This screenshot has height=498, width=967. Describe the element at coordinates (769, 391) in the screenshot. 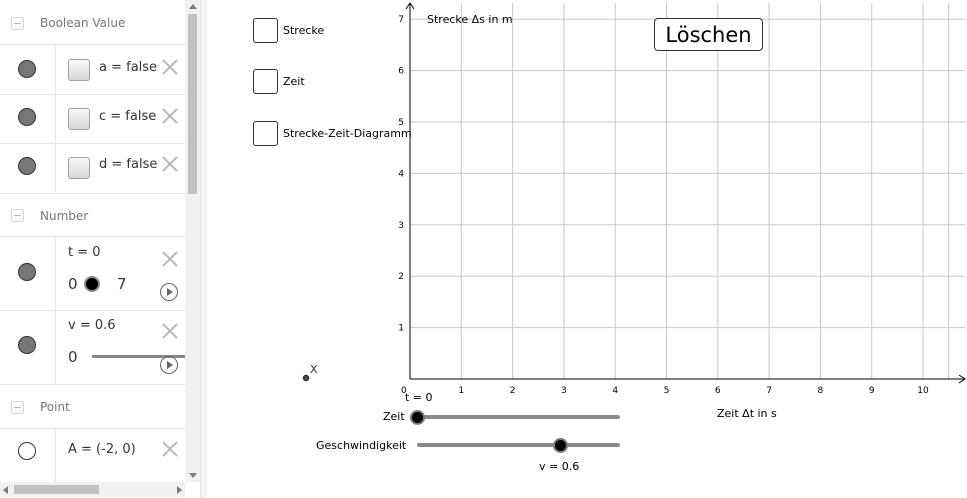

I see `x-tick-label: 7` at that location.